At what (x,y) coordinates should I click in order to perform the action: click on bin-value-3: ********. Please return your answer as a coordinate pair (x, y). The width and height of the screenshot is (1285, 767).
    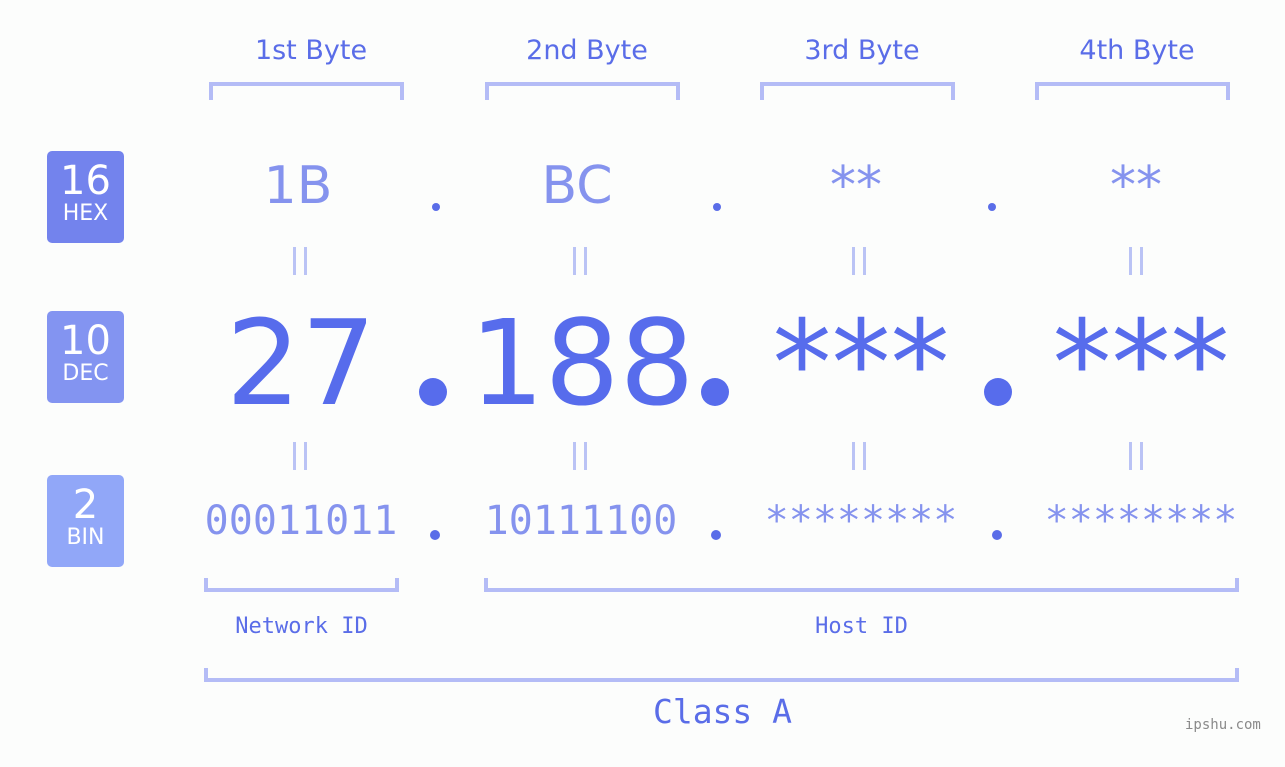
    Looking at the image, I should click on (861, 521).